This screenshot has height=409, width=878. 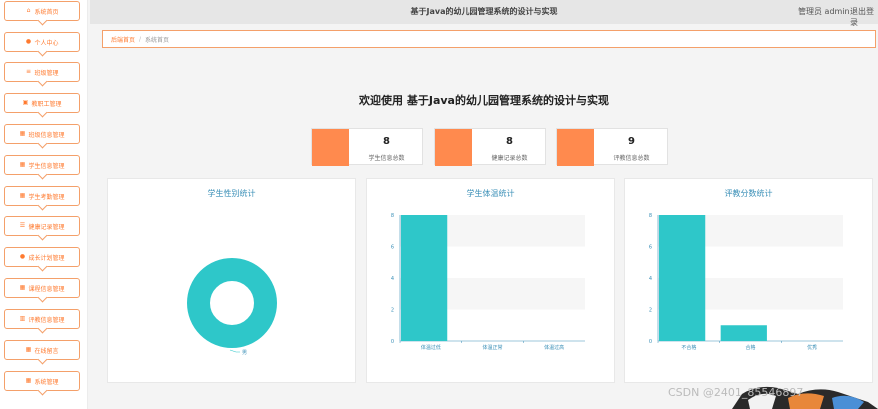 I want to click on pie-label: 男, so click(x=244, y=353).